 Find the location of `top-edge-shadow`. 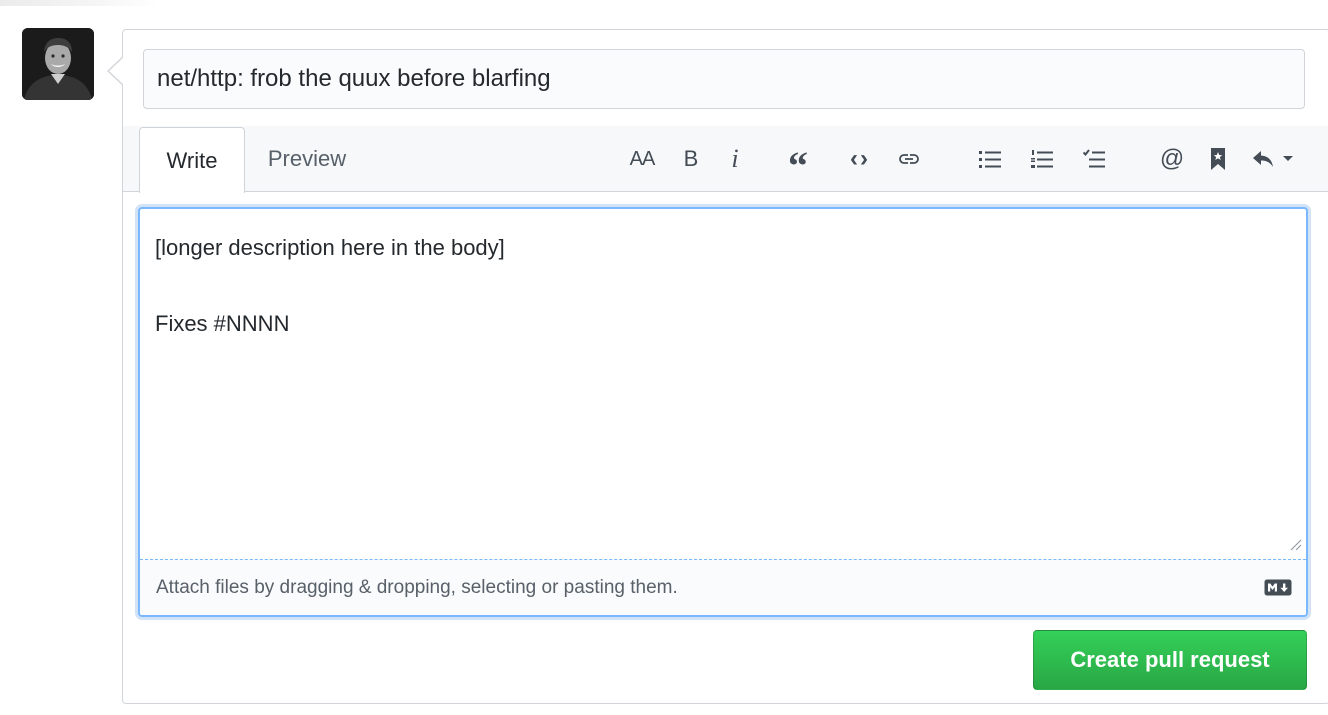

top-edge-shadow is located at coordinates (80, 3).